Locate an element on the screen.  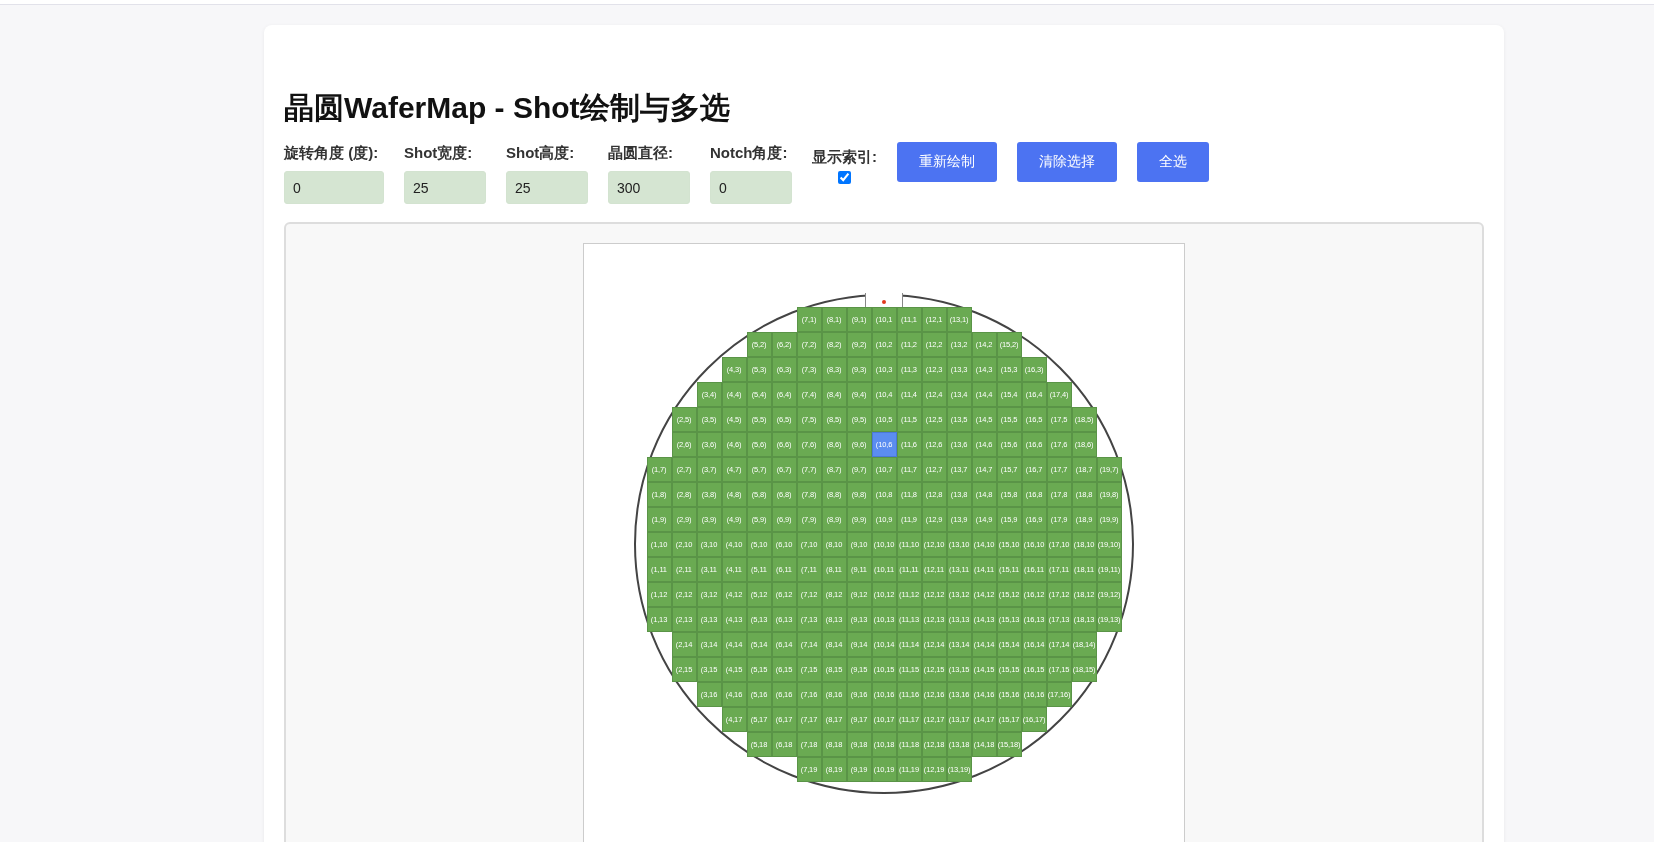
field-label: 旋转角度 (度): is located at coordinates (332, 153).